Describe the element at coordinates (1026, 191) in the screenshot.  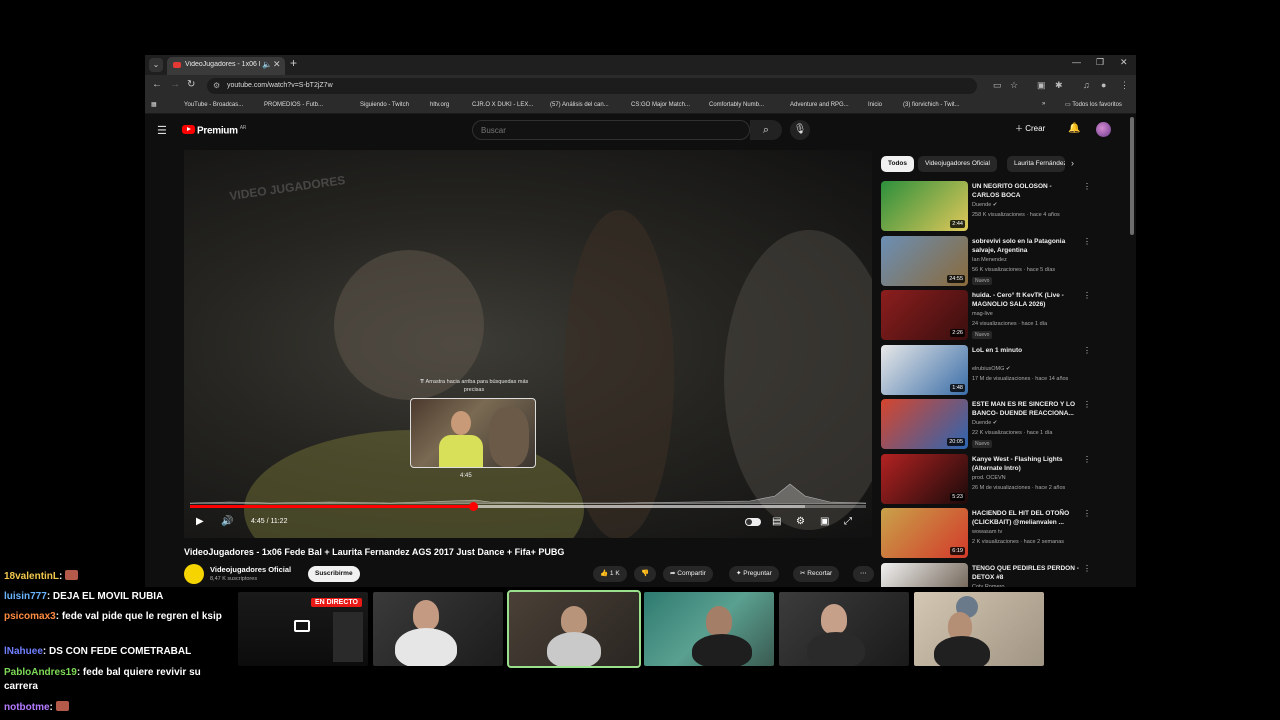
I see `recommendation-title: UN NEGRITO GOLOSON - CARLOS BOCA` at that location.